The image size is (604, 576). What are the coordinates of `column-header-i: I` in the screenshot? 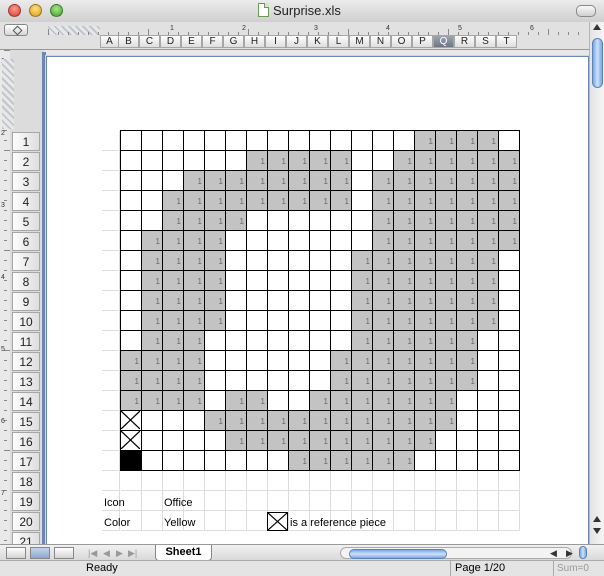 It's located at (275, 41).